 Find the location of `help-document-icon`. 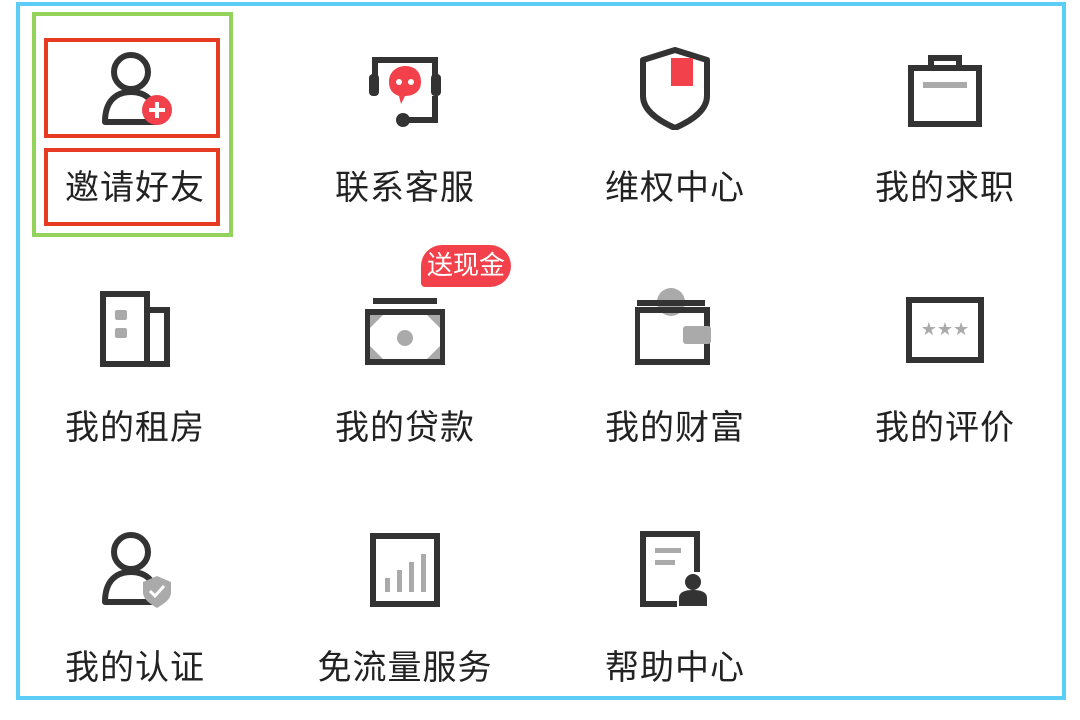

help-document-icon is located at coordinates (675, 565).